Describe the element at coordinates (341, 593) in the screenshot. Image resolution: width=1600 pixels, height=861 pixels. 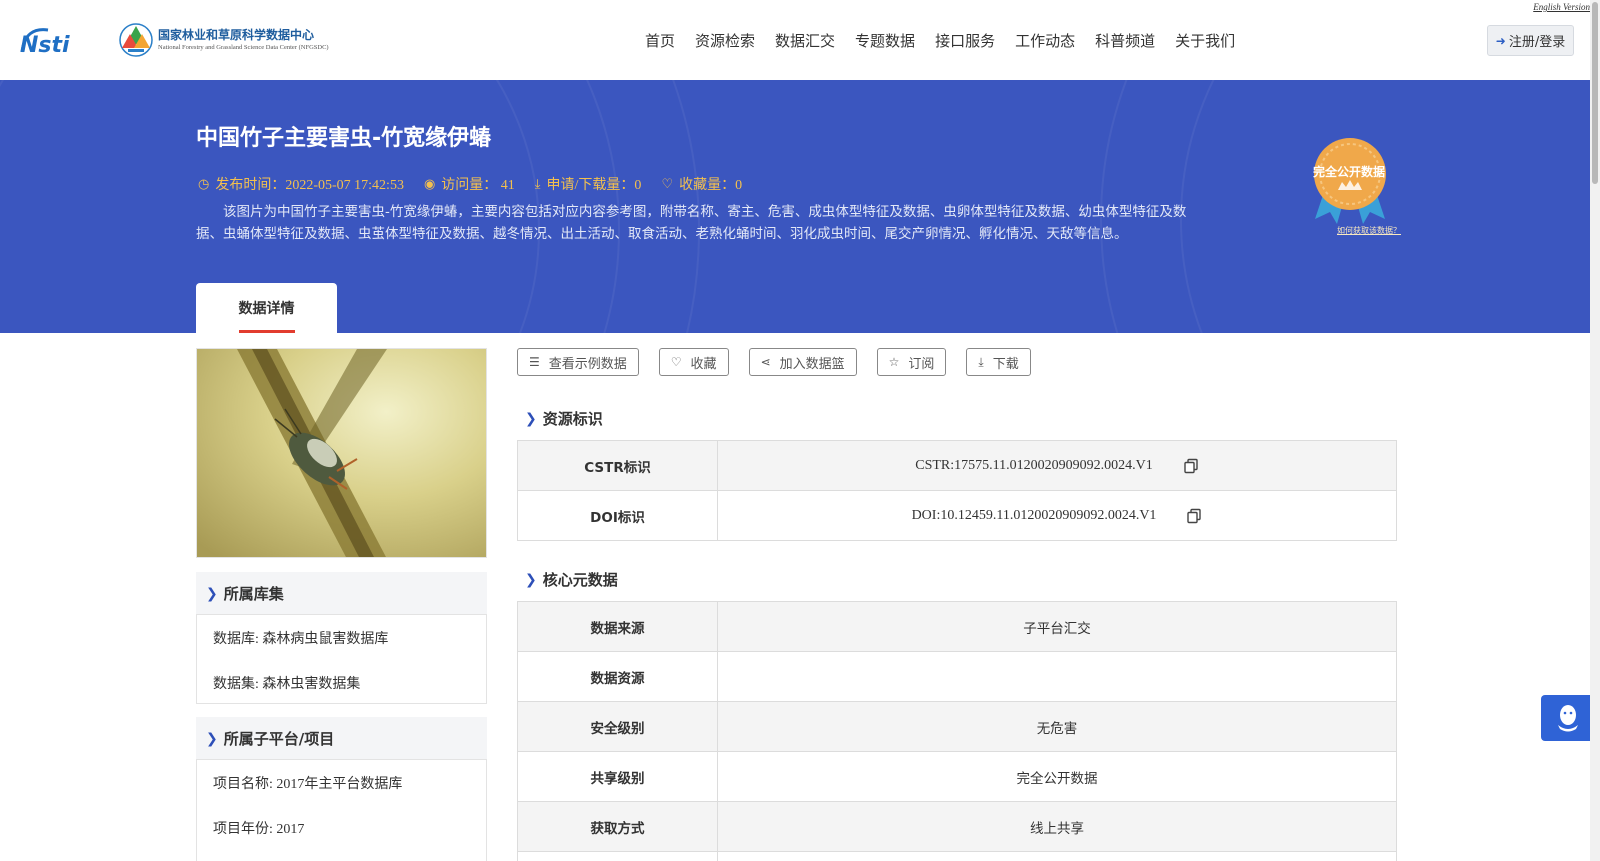
I see `collection-section-header: ❯ 所属库集` at that location.